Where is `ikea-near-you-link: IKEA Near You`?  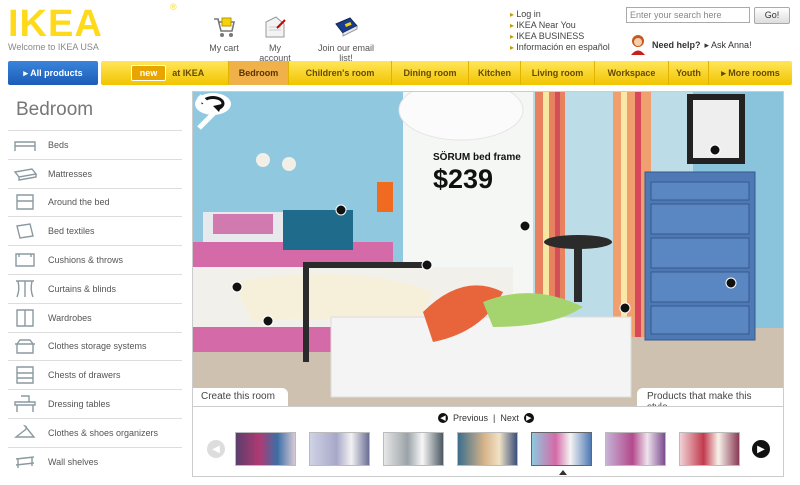
ikea-near-you-link: IKEA Near You is located at coordinates (560, 25).